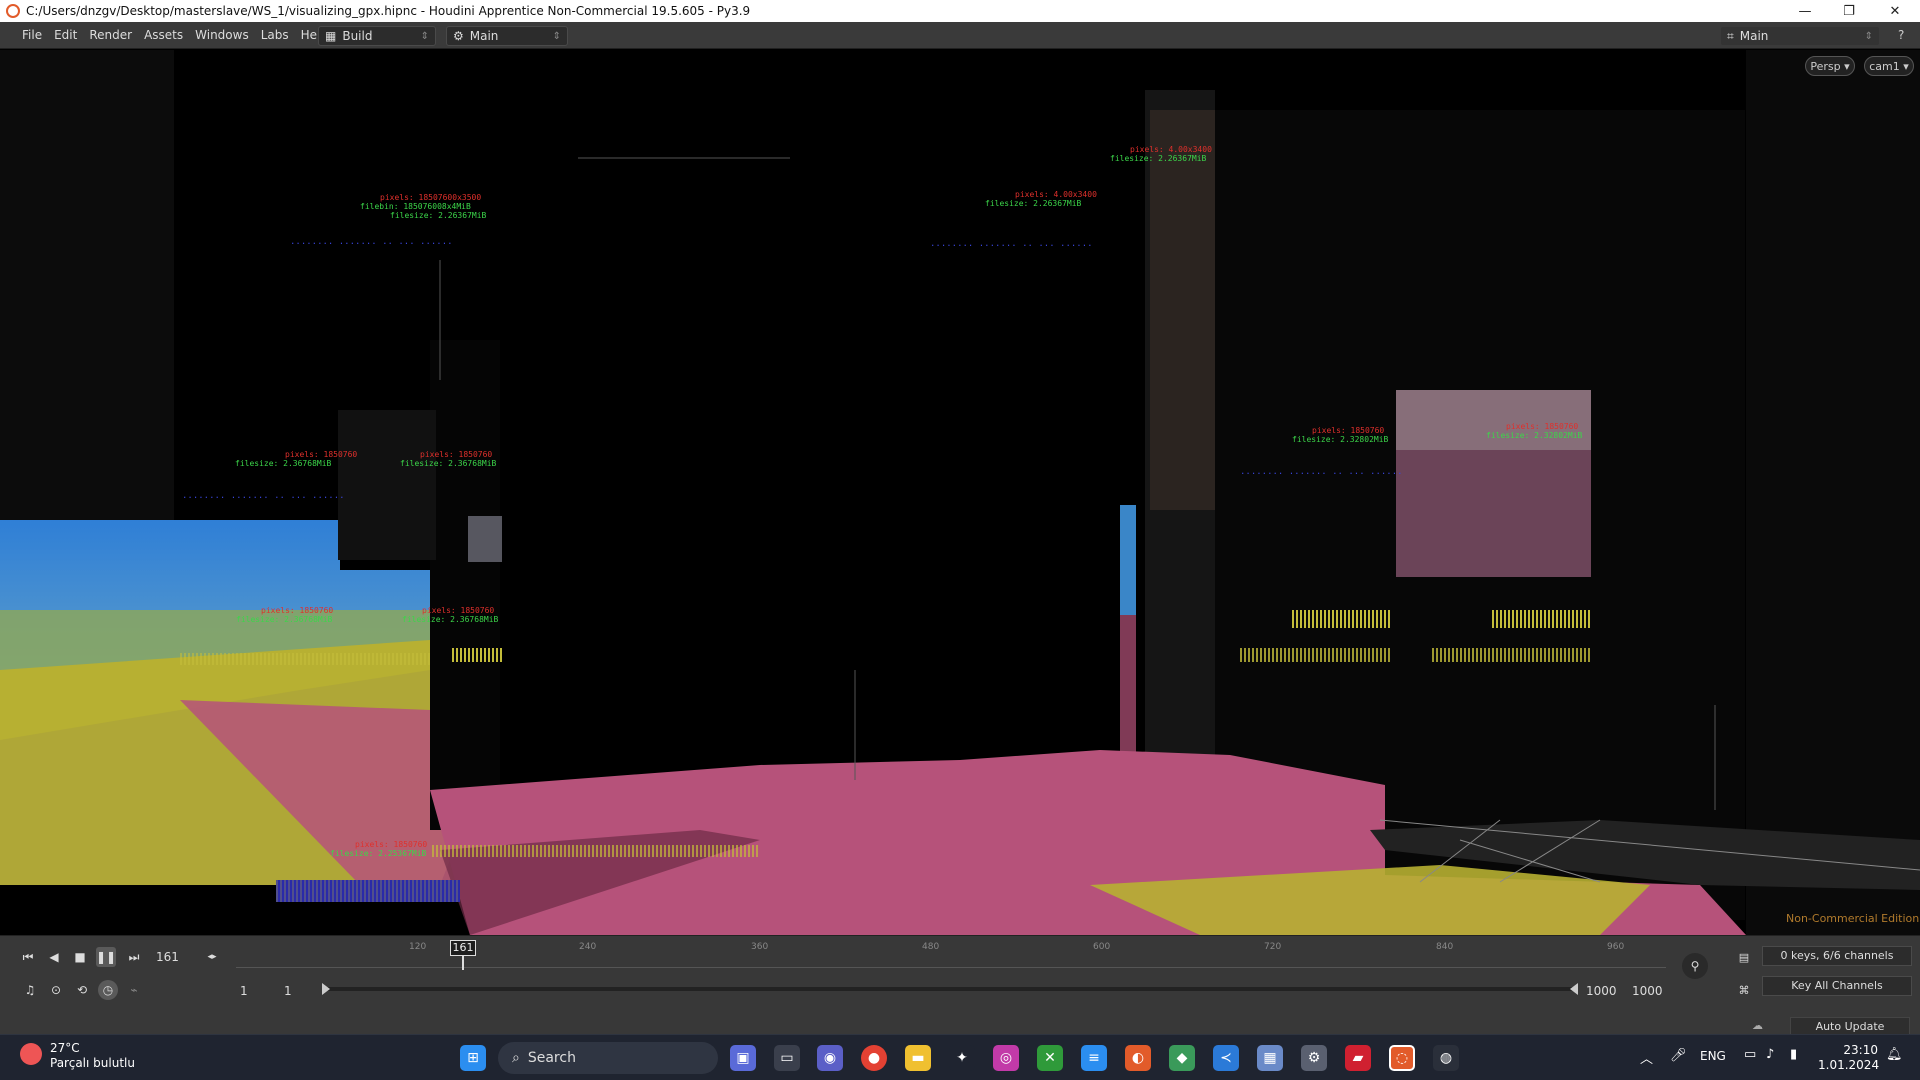  I want to click on notepad-icon: ≡, so click(1094, 1058).